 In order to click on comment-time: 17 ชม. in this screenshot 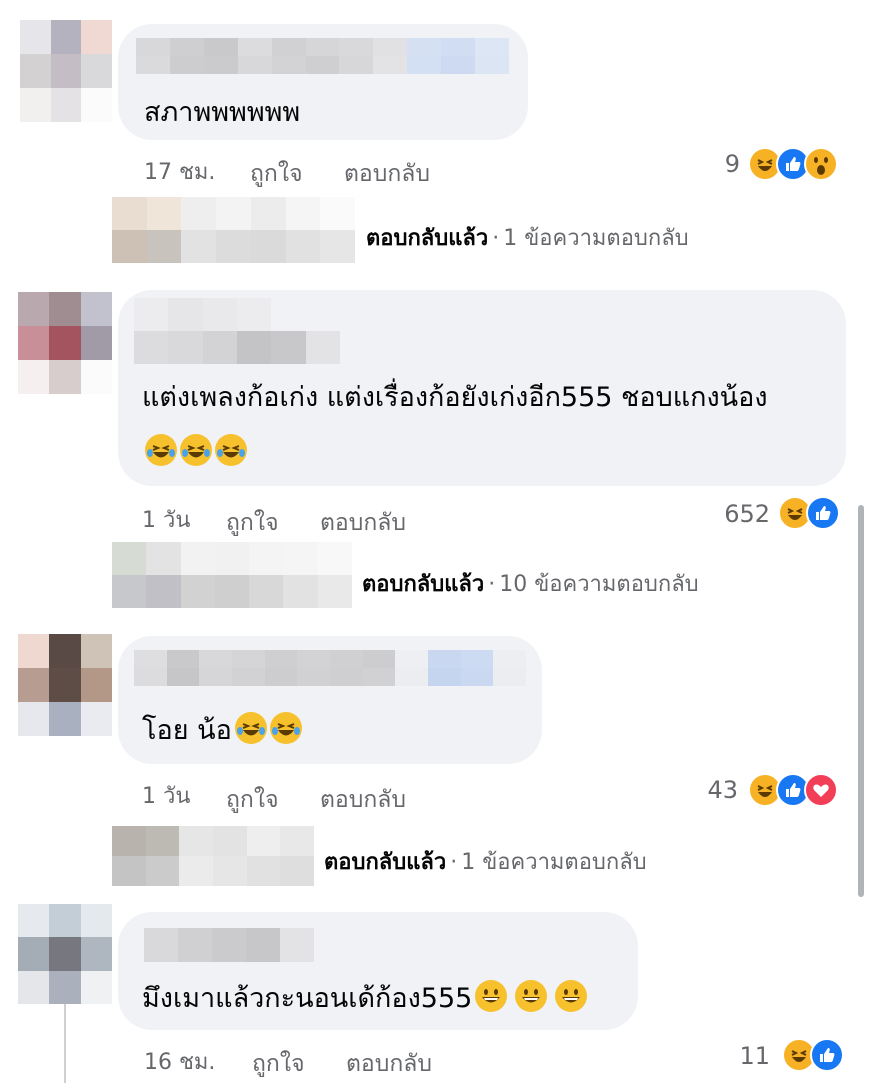, I will do `click(179, 171)`.